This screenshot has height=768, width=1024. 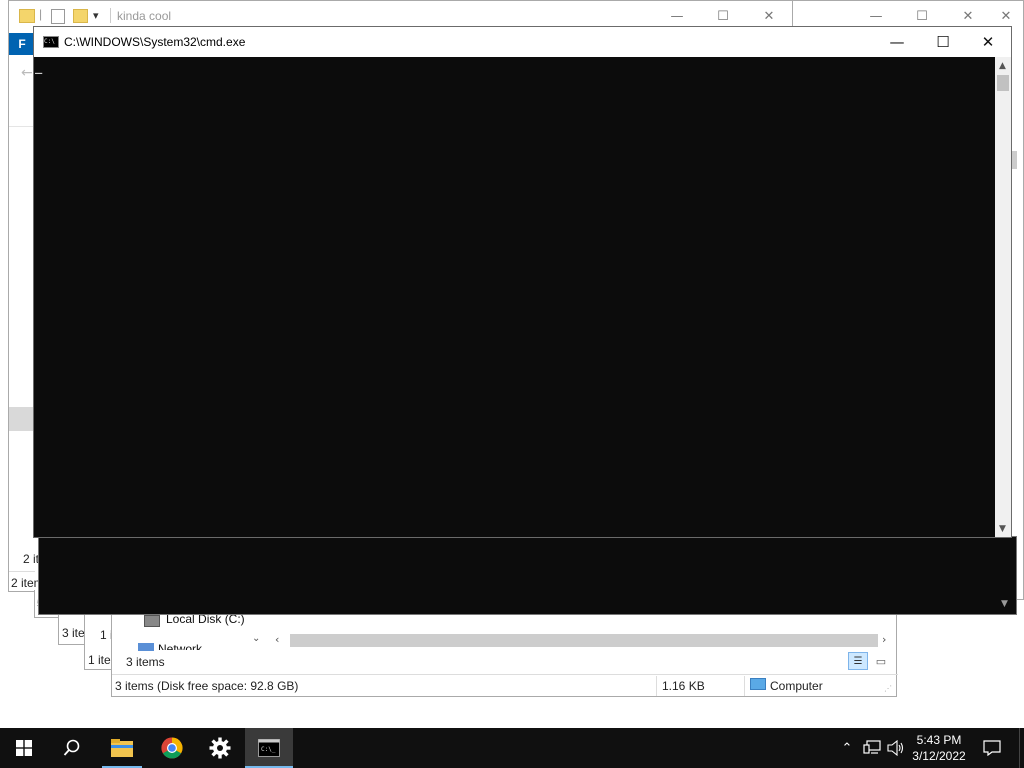 What do you see at coordinates (155, 42) in the screenshot?
I see `cmd-window-title: C:\WINDOWS\System32\cmd.exe` at bounding box center [155, 42].